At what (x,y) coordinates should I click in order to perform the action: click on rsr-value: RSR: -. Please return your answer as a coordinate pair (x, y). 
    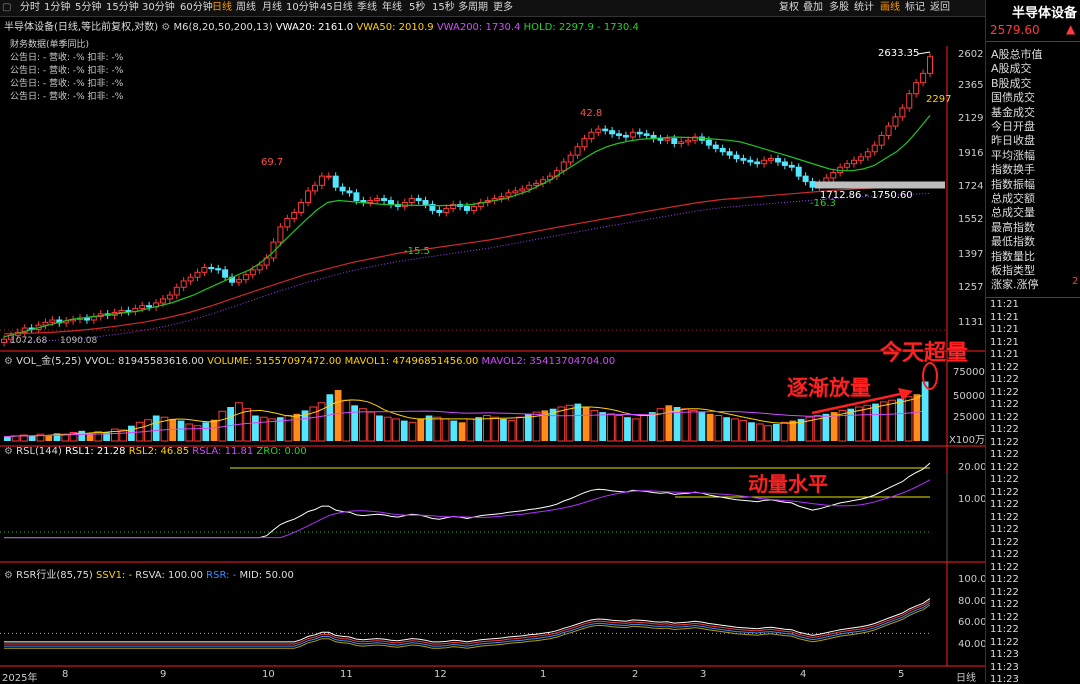
    Looking at the image, I should click on (221, 575).